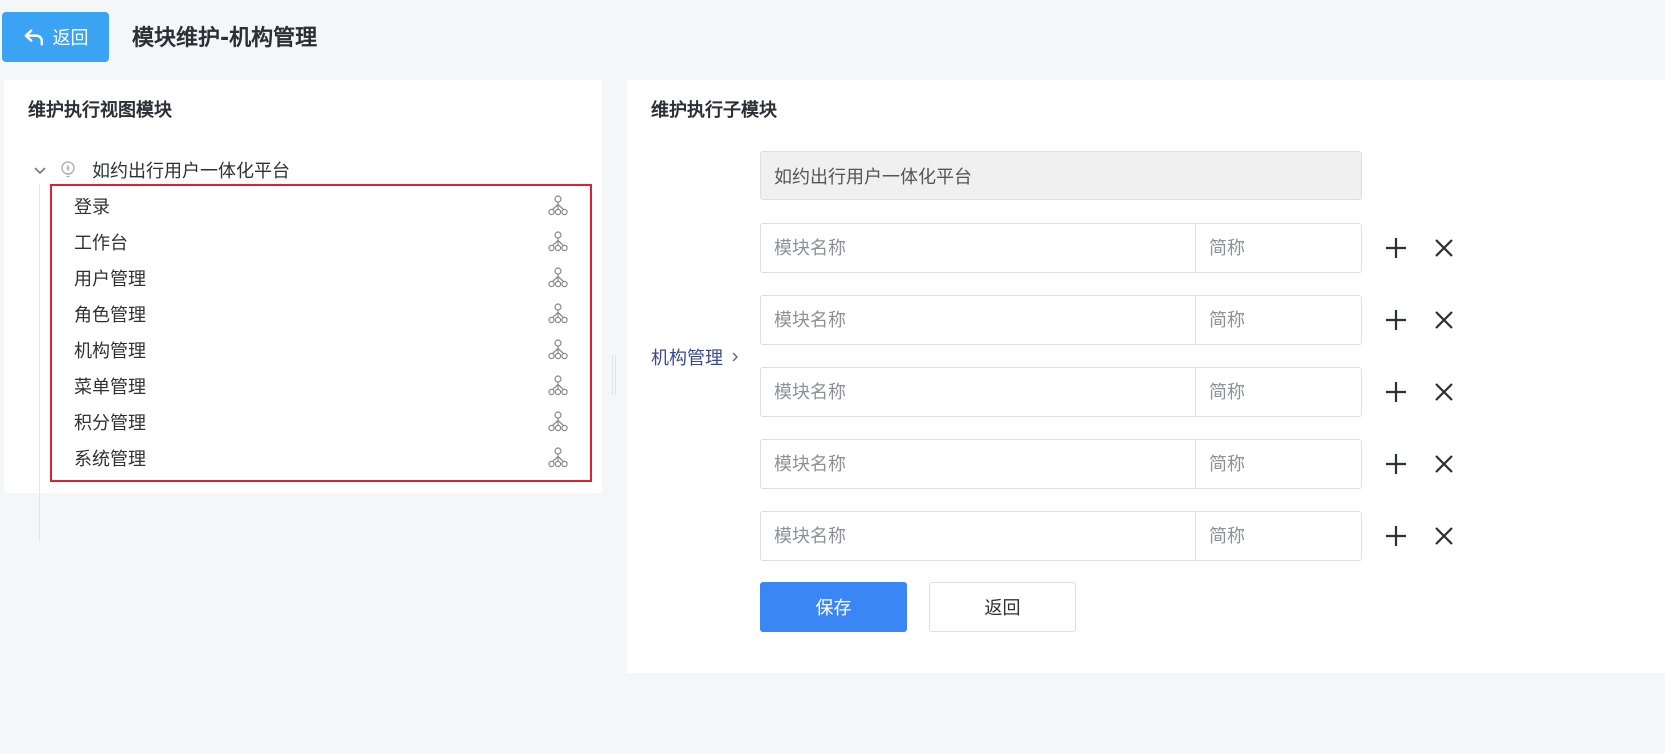 Image resolution: width=1665 pixels, height=754 pixels. Describe the element at coordinates (714, 110) in the screenshot. I see `sub-module-panel-title: 维护执行子模块` at that location.